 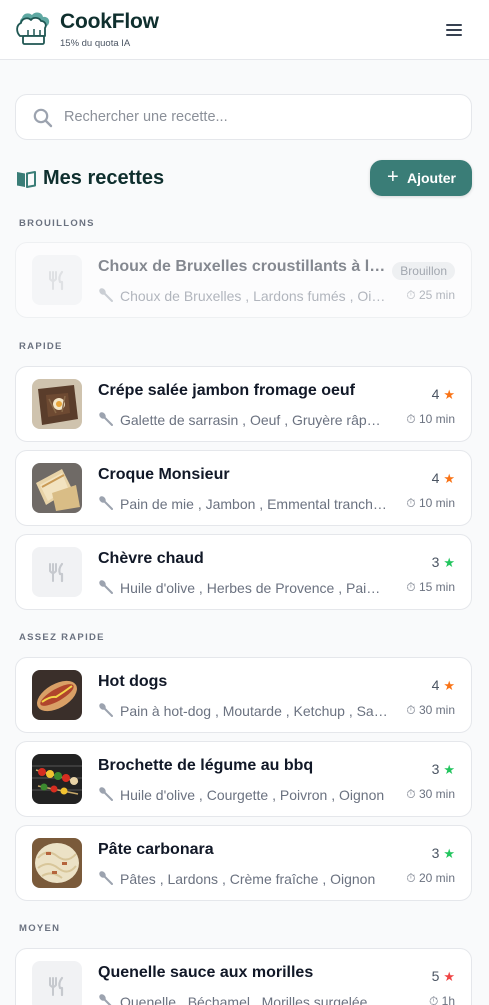 I want to click on recipe-image-hotdog, so click(x=57, y=695).